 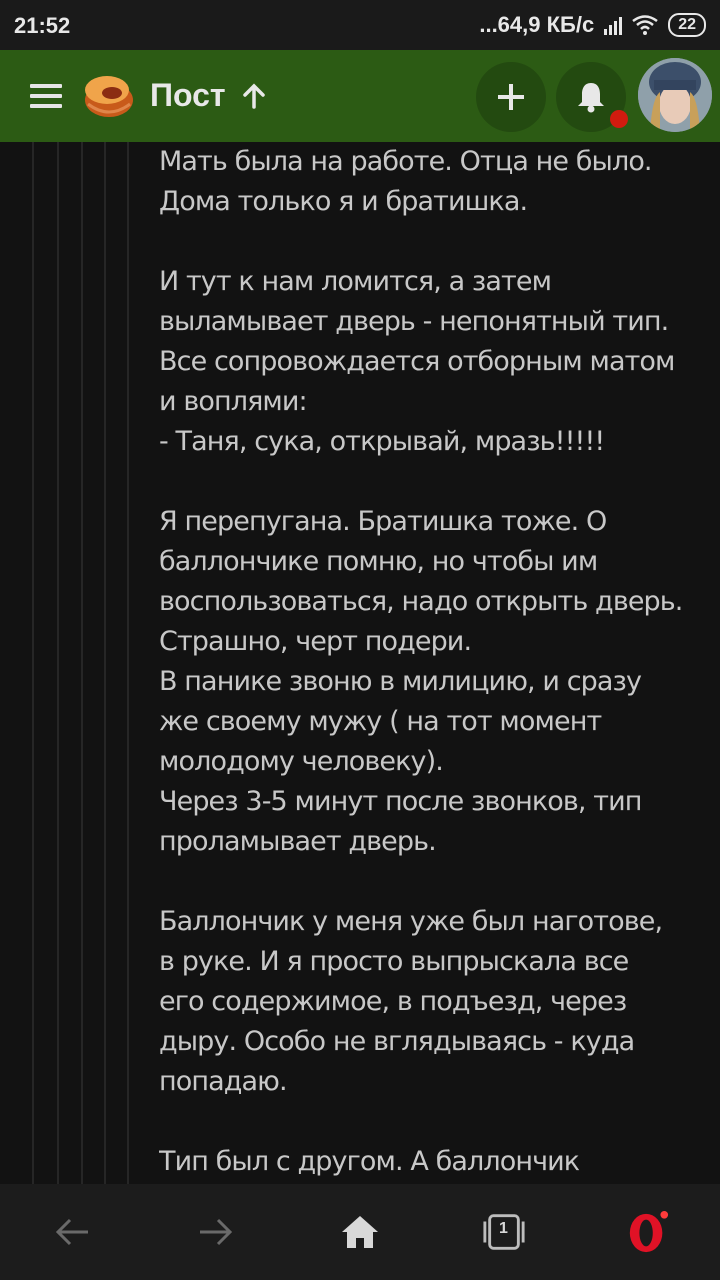 What do you see at coordinates (109, 95) in the screenshot?
I see `pikabu-logo` at bounding box center [109, 95].